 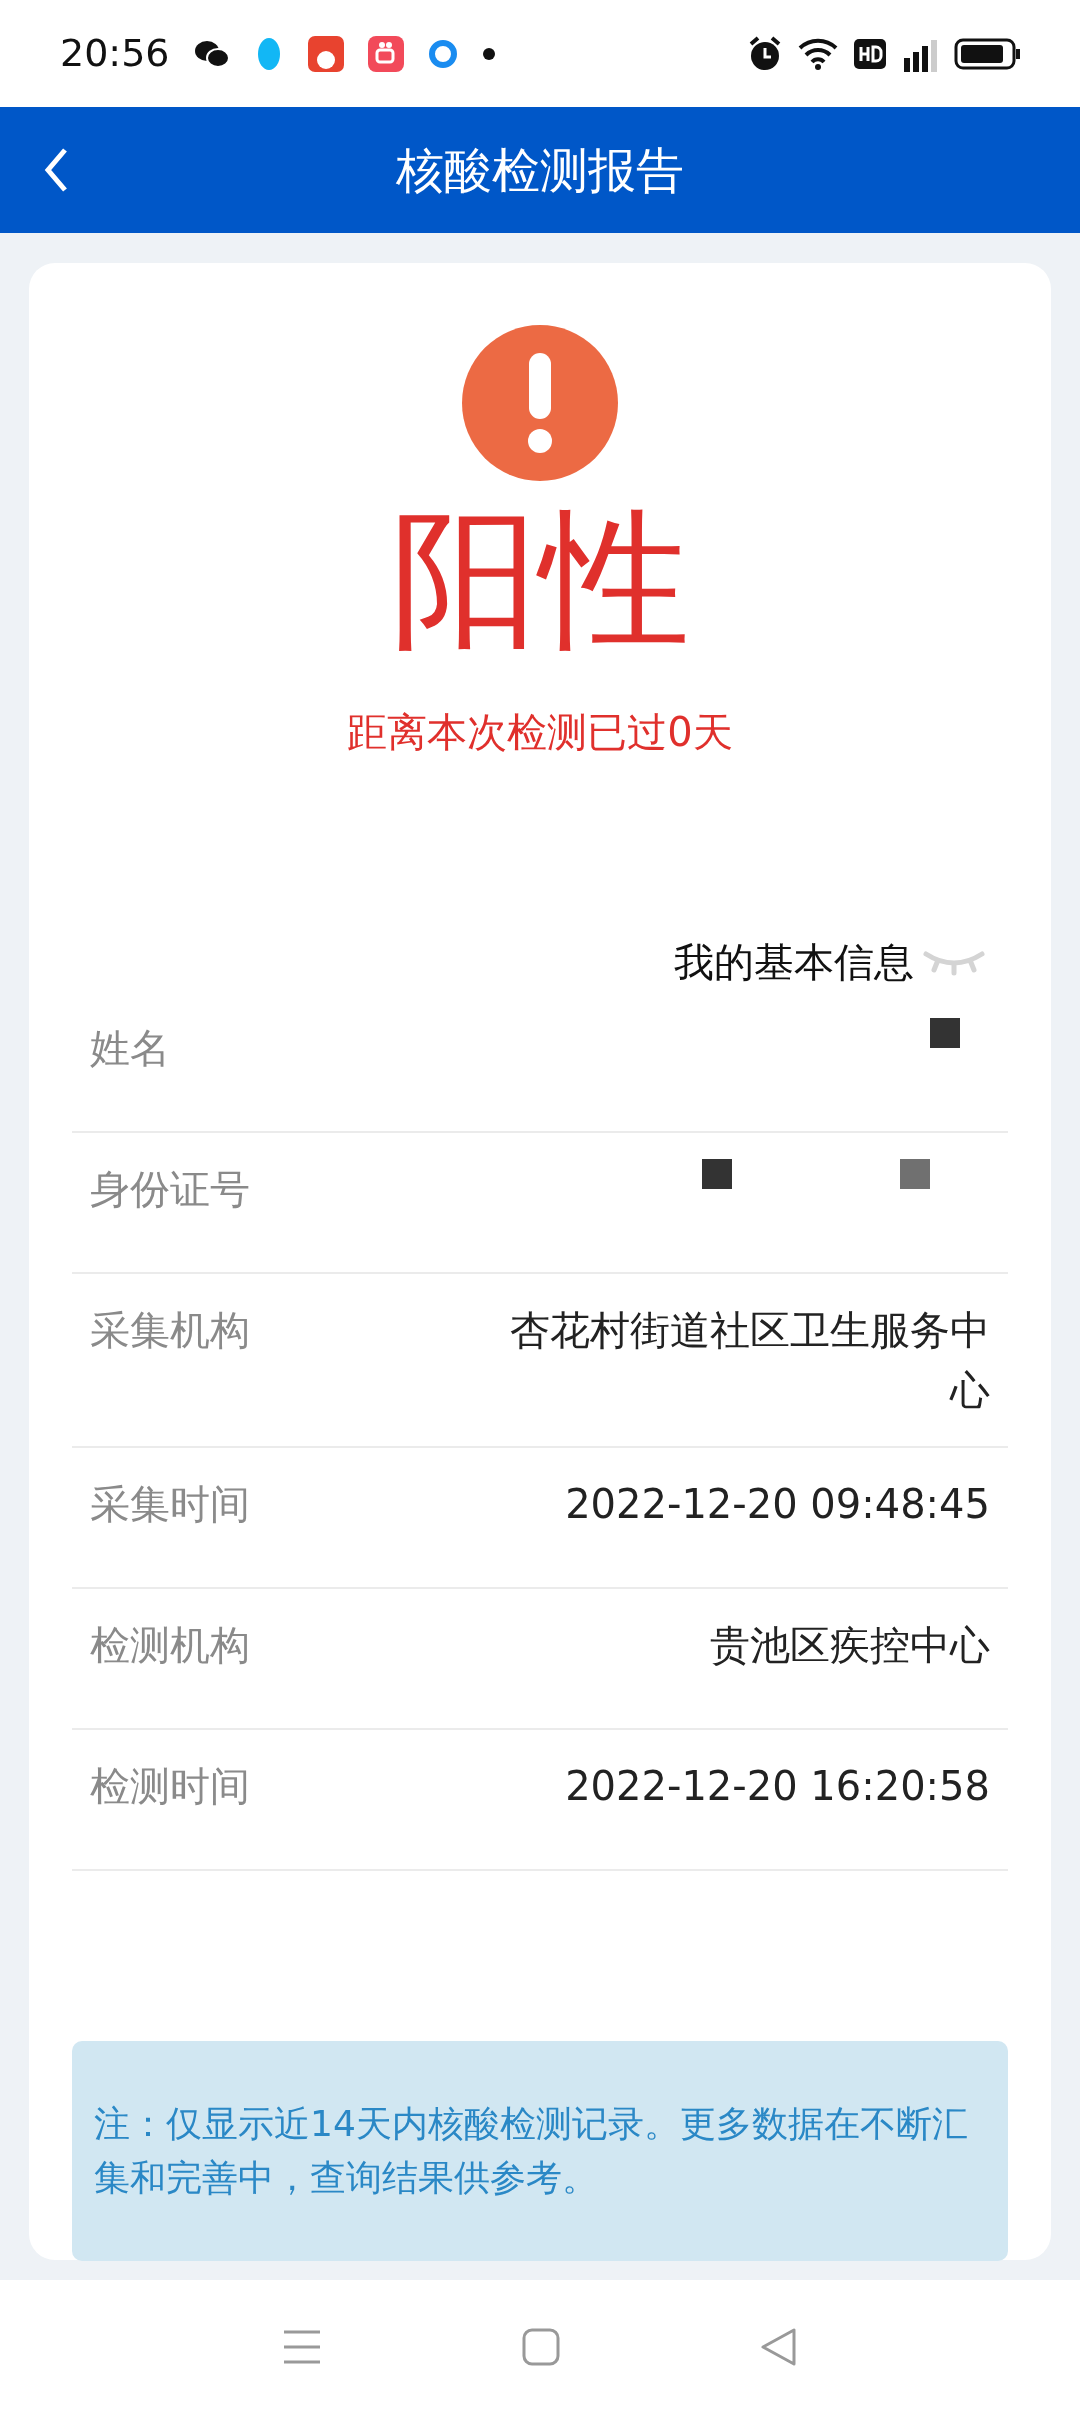 I want to click on home-square-icon, so click(x=541, y=2346).